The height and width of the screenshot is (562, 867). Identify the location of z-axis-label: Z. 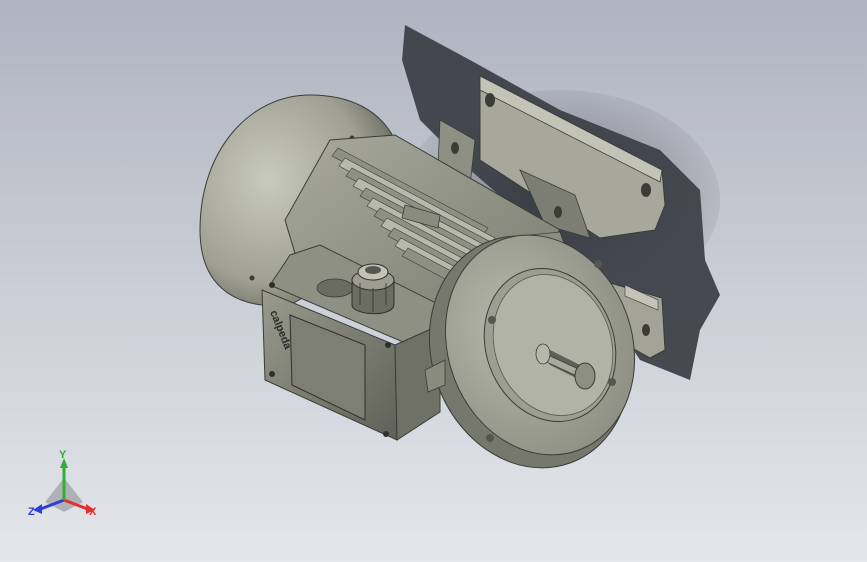
(31, 512).